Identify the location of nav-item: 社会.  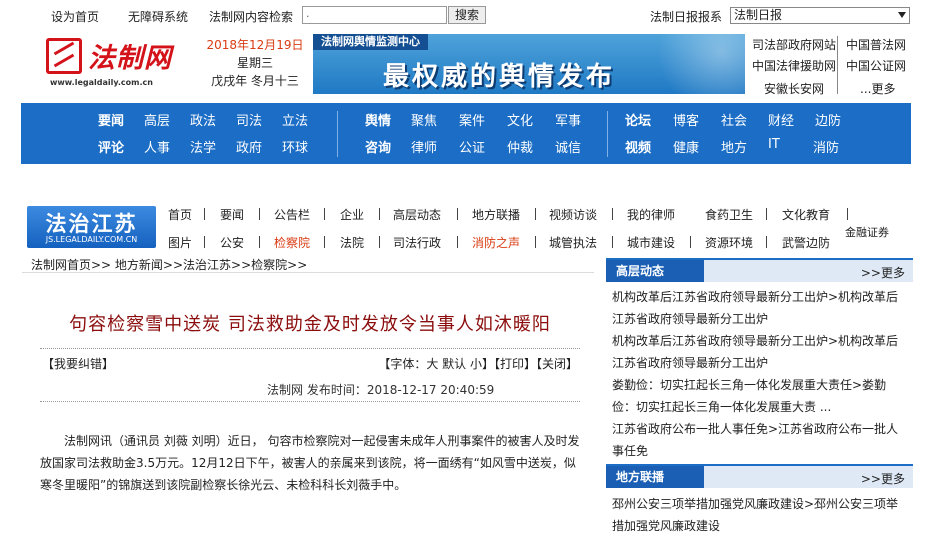
(734, 119).